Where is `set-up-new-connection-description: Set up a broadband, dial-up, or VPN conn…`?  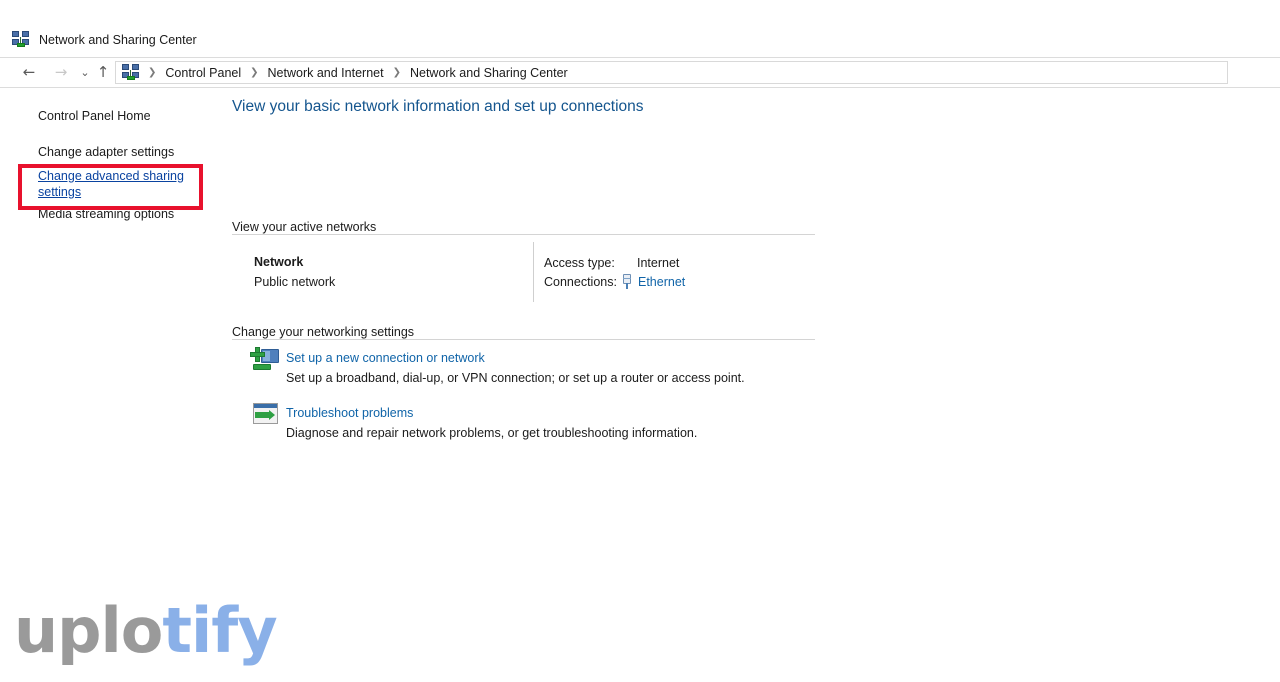 set-up-new-connection-description: Set up a broadband, dial-up, or VPN conn… is located at coordinates (515, 378).